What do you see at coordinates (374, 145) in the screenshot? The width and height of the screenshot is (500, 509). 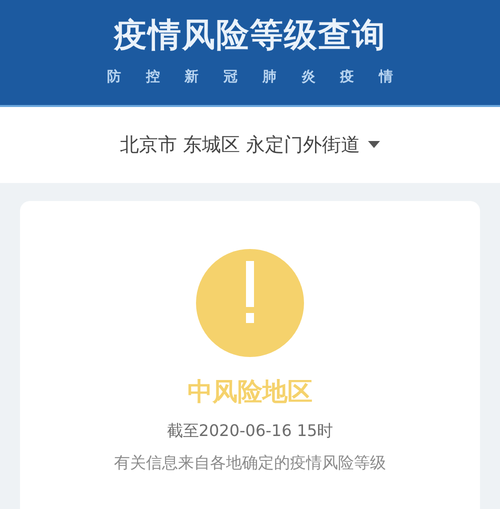 I see `caret-icon` at bounding box center [374, 145].